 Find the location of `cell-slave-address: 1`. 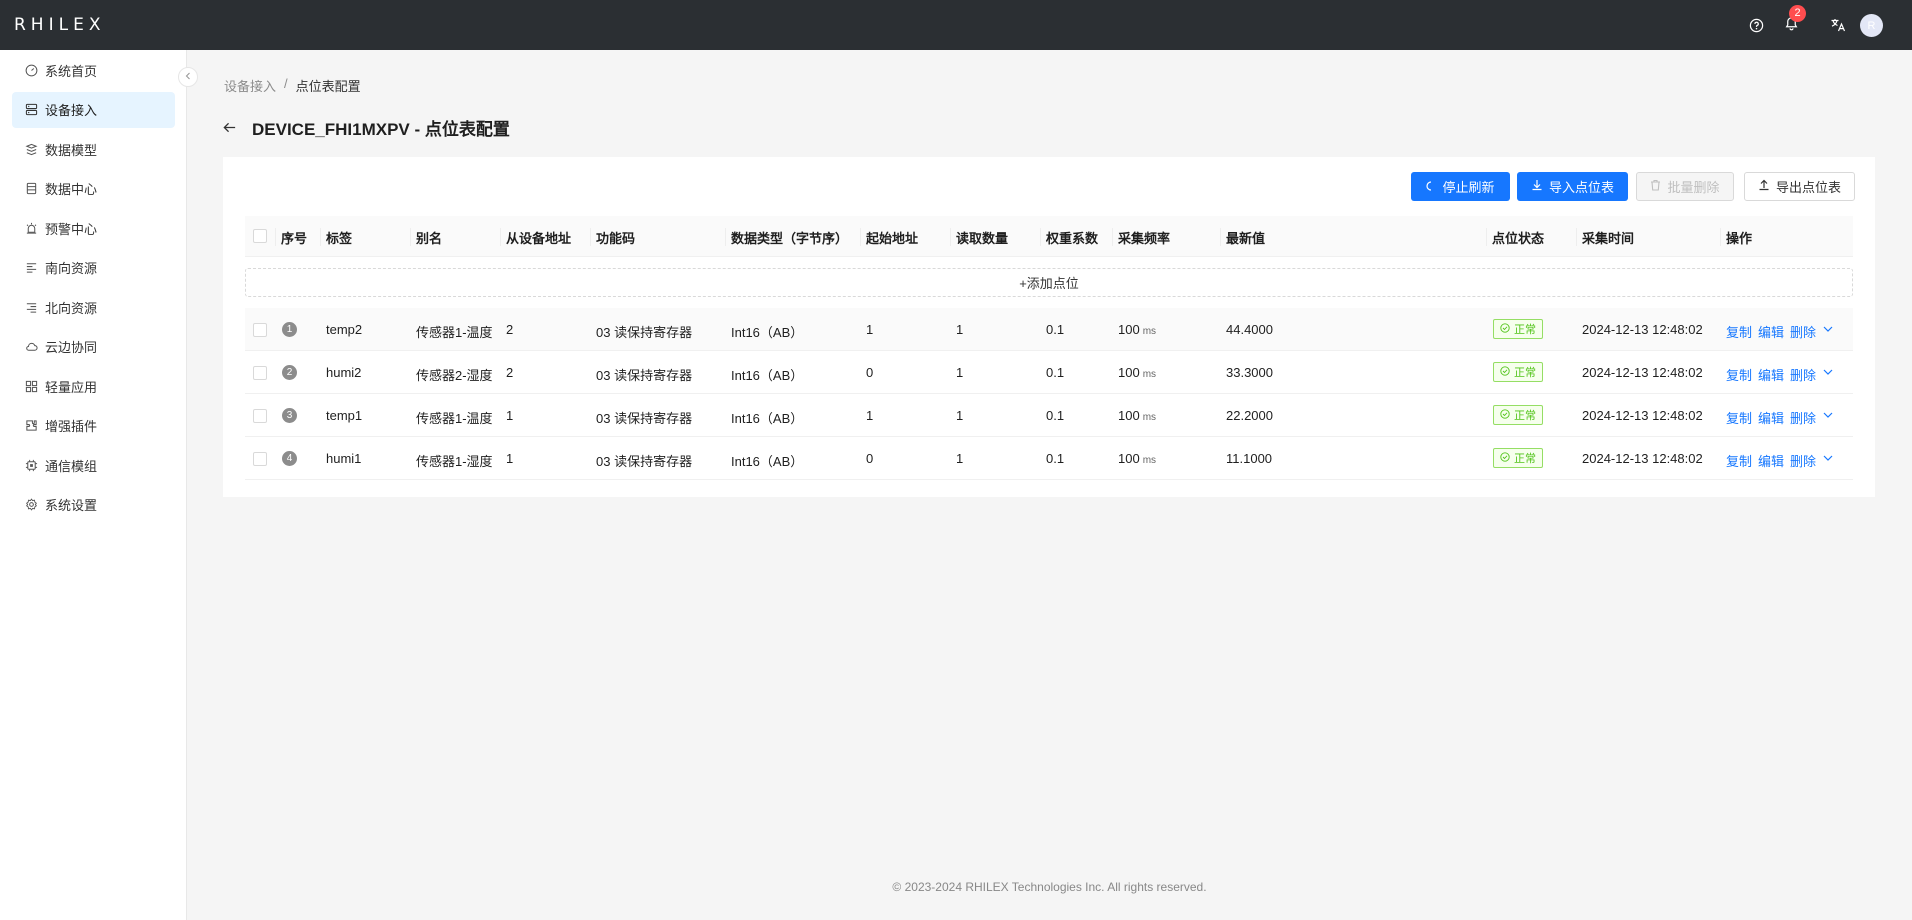

cell-slave-address: 1 is located at coordinates (510, 458).